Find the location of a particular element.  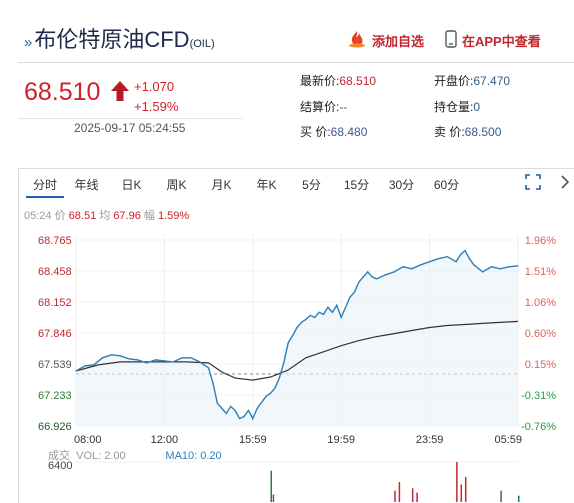

y-tick-label-left: 68.152 is located at coordinates (55, 303).